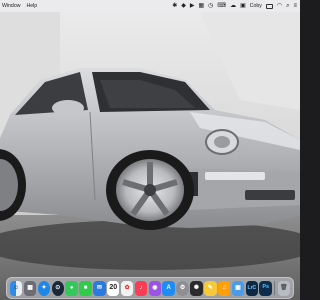 Image resolution: width=320 pixels, height=300 pixels. I want to click on messages-icon: ●, so click(71, 288).